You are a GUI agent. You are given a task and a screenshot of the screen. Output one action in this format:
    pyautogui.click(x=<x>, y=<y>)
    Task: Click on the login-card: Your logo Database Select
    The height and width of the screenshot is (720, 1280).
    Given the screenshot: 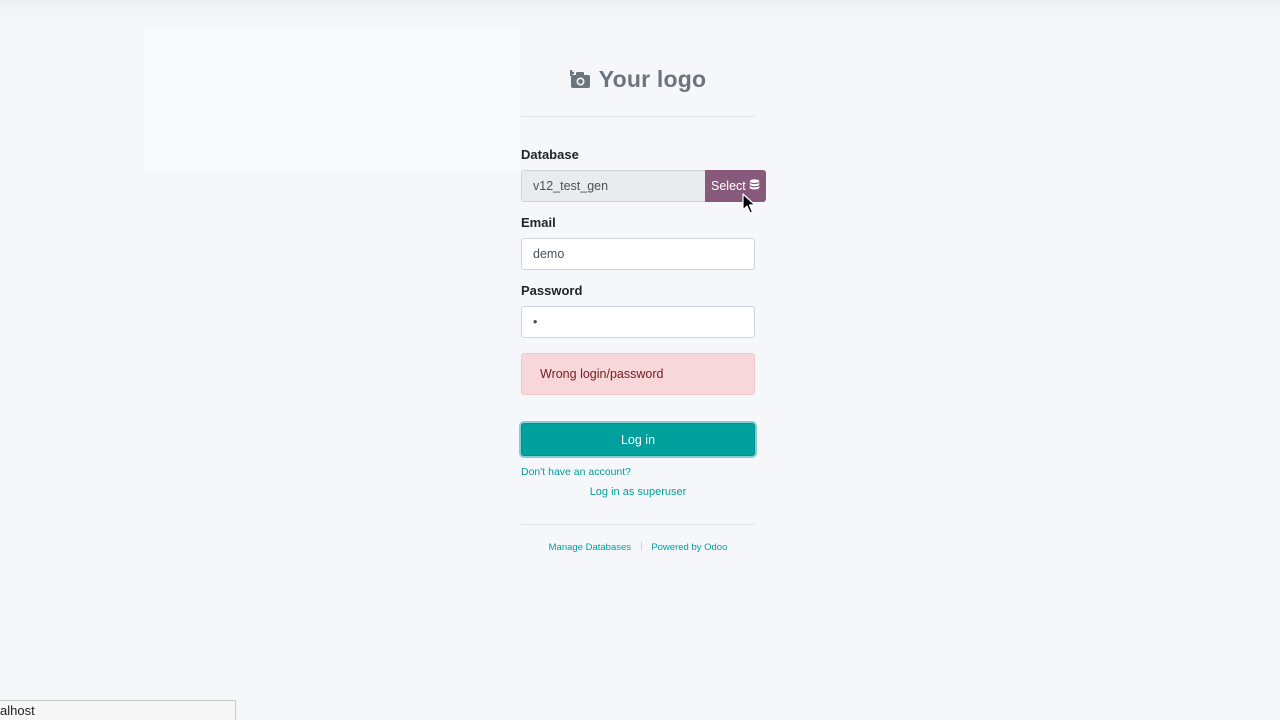 What is the action you would take?
    pyautogui.click(x=643, y=306)
    